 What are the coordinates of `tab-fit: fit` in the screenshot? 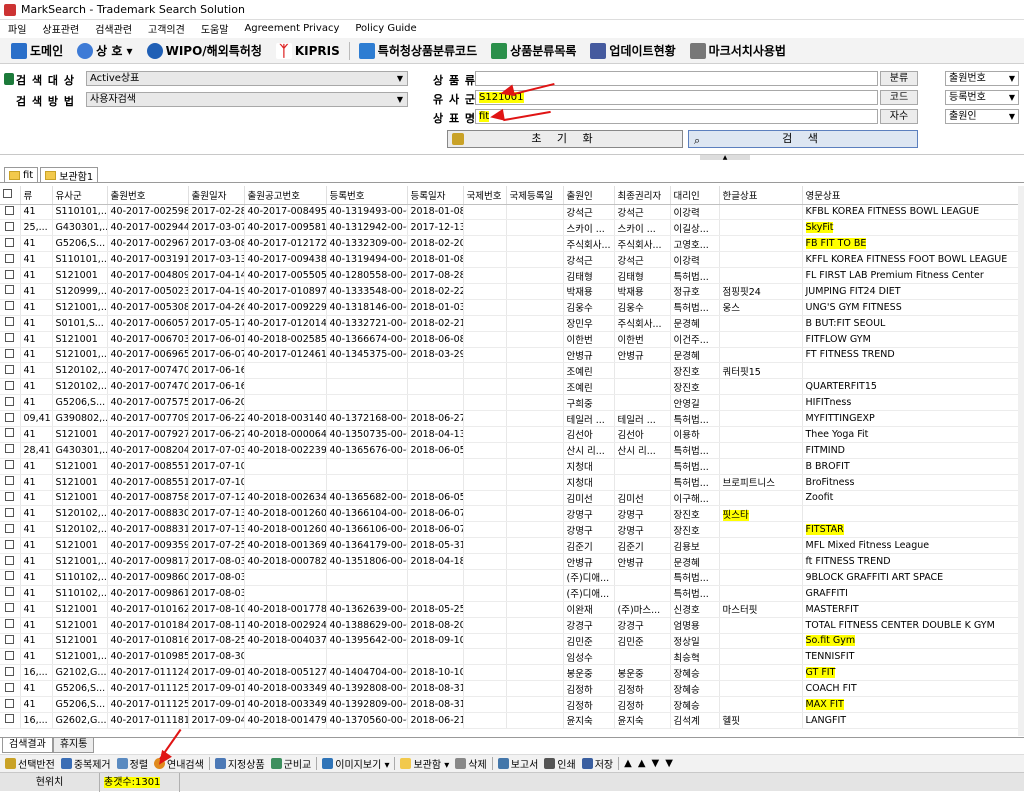 It's located at (21, 174).